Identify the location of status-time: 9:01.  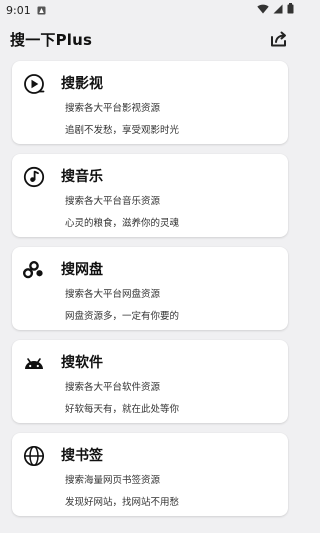
(18, 10).